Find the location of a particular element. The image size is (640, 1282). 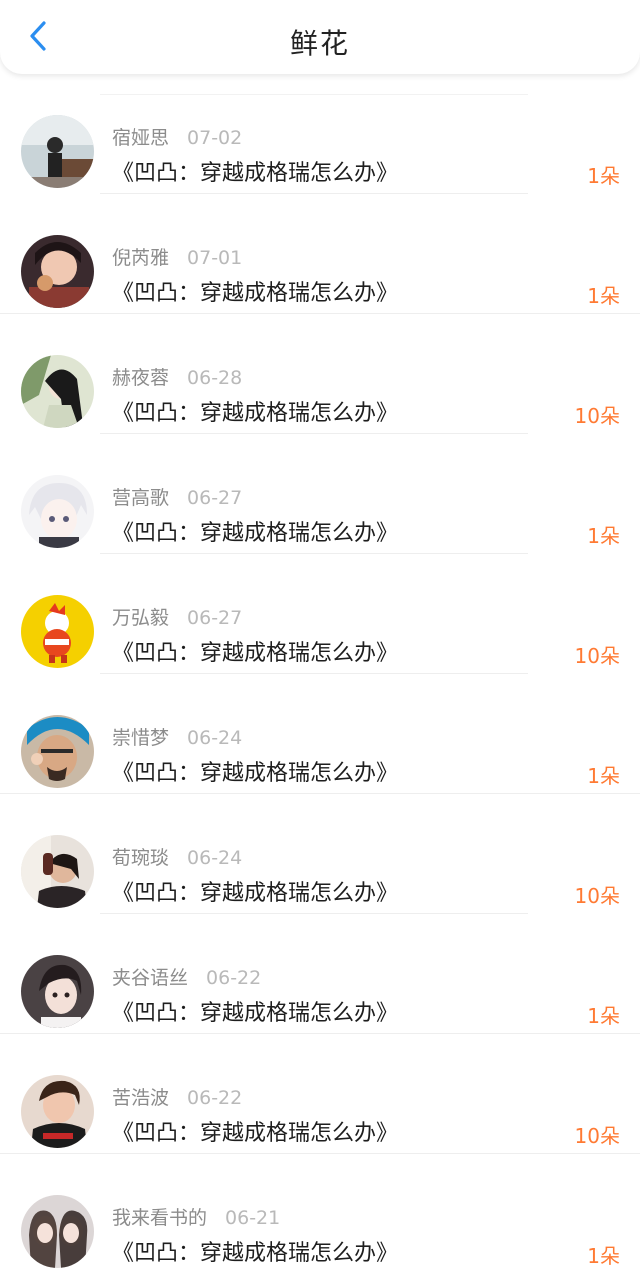

list-item: 宿娅思 07-02 《凹凸：穿越成格瑞怎么办》 1朵 is located at coordinates (320, 134).